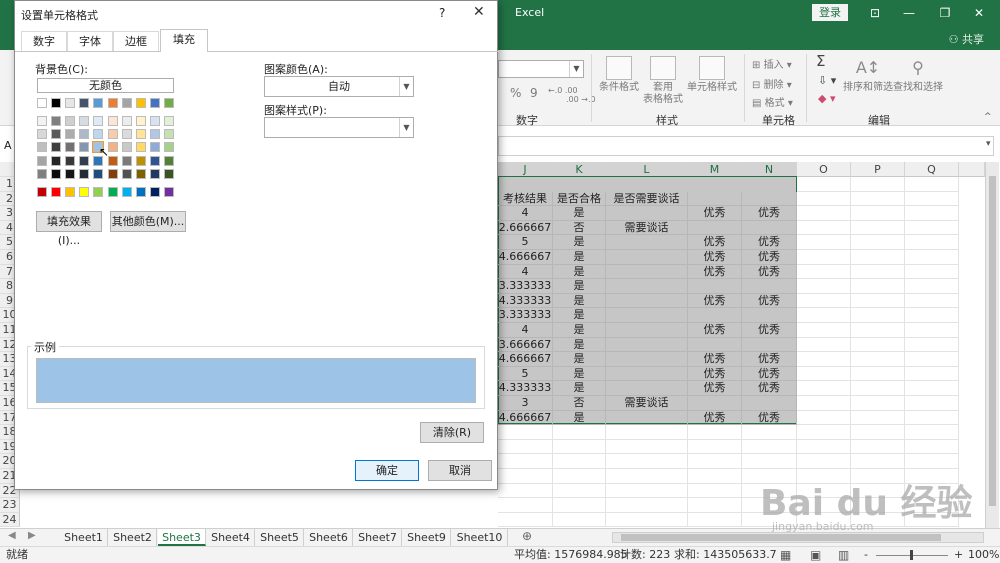 This screenshot has width=1000, height=563. What do you see at coordinates (479, 12) in the screenshot?
I see `close-icon: ✕` at bounding box center [479, 12].